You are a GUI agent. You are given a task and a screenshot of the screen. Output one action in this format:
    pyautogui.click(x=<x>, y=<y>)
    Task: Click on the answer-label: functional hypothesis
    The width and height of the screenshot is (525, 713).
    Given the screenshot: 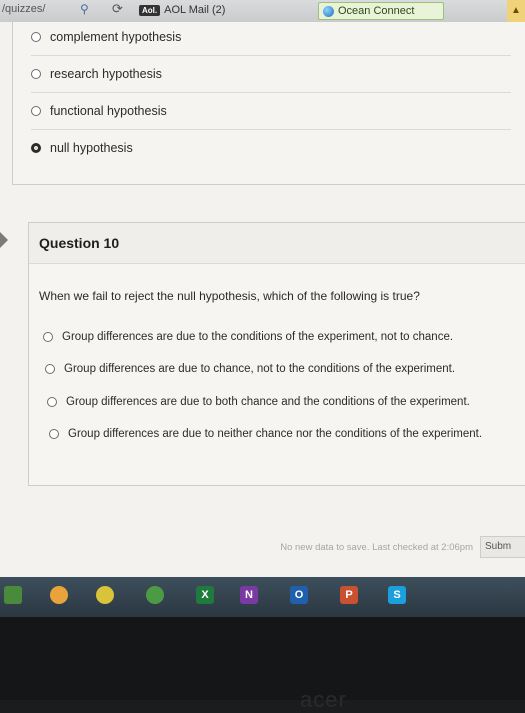 What is the action you would take?
    pyautogui.click(x=108, y=110)
    